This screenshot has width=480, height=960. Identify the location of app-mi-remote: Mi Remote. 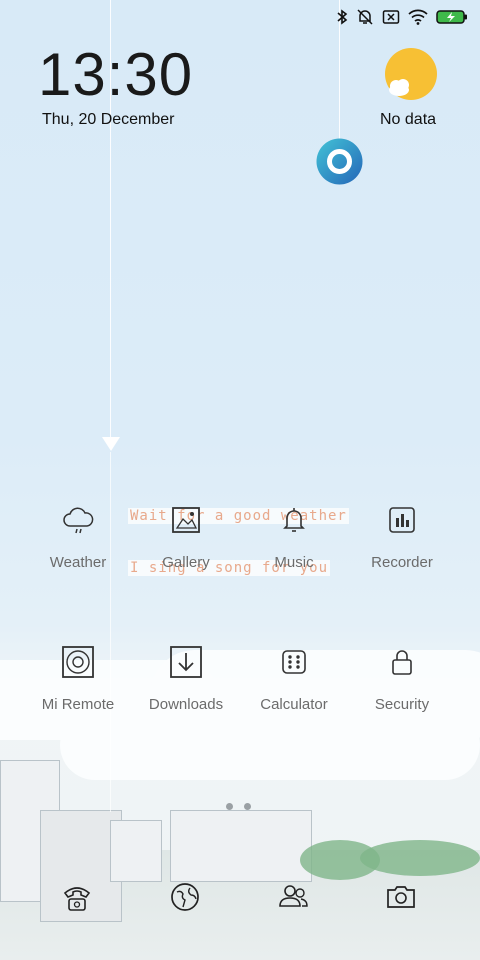
(78, 678).